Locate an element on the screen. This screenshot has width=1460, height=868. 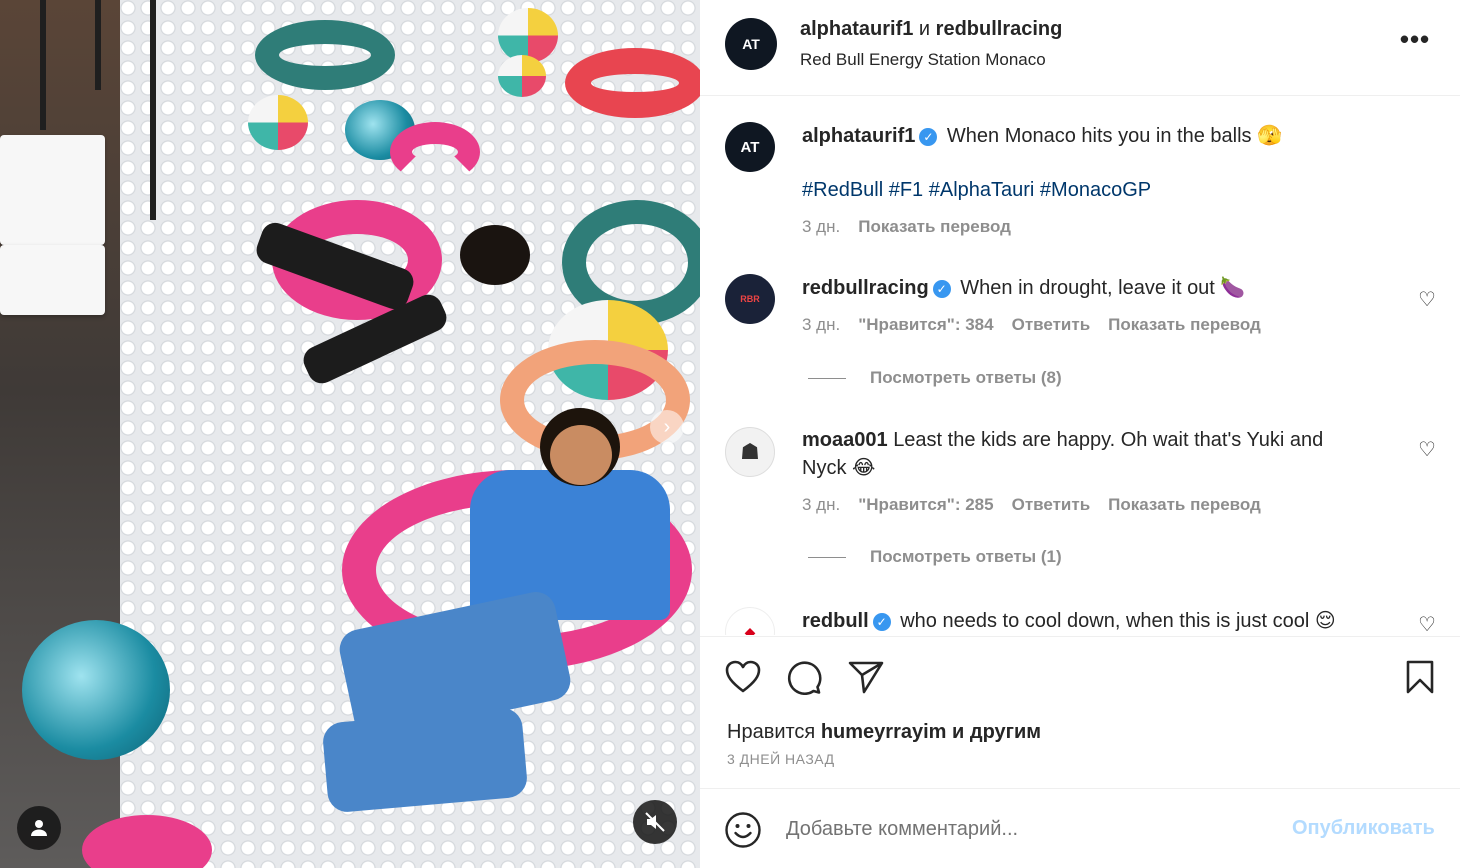
avatar: AT is located at coordinates (750, 147).